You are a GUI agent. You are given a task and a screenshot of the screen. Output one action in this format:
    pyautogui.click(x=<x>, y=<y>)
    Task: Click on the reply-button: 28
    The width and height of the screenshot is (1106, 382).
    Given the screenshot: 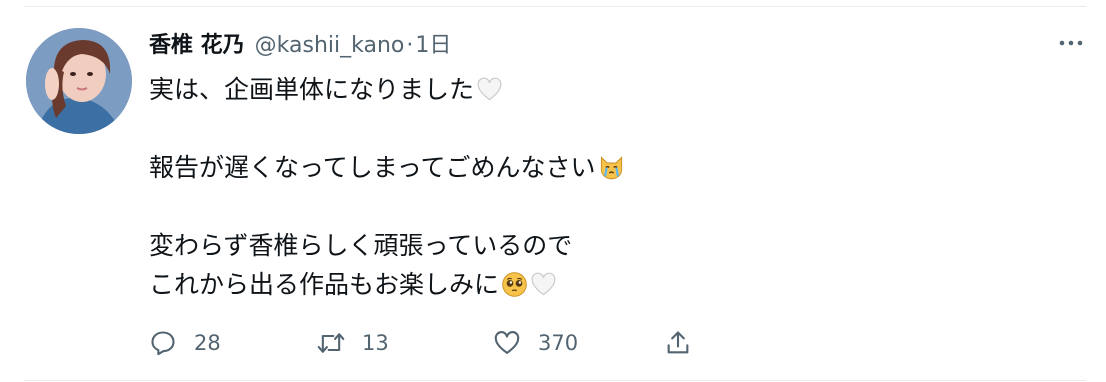 What is the action you would take?
    pyautogui.click(x=185, y=343)
    